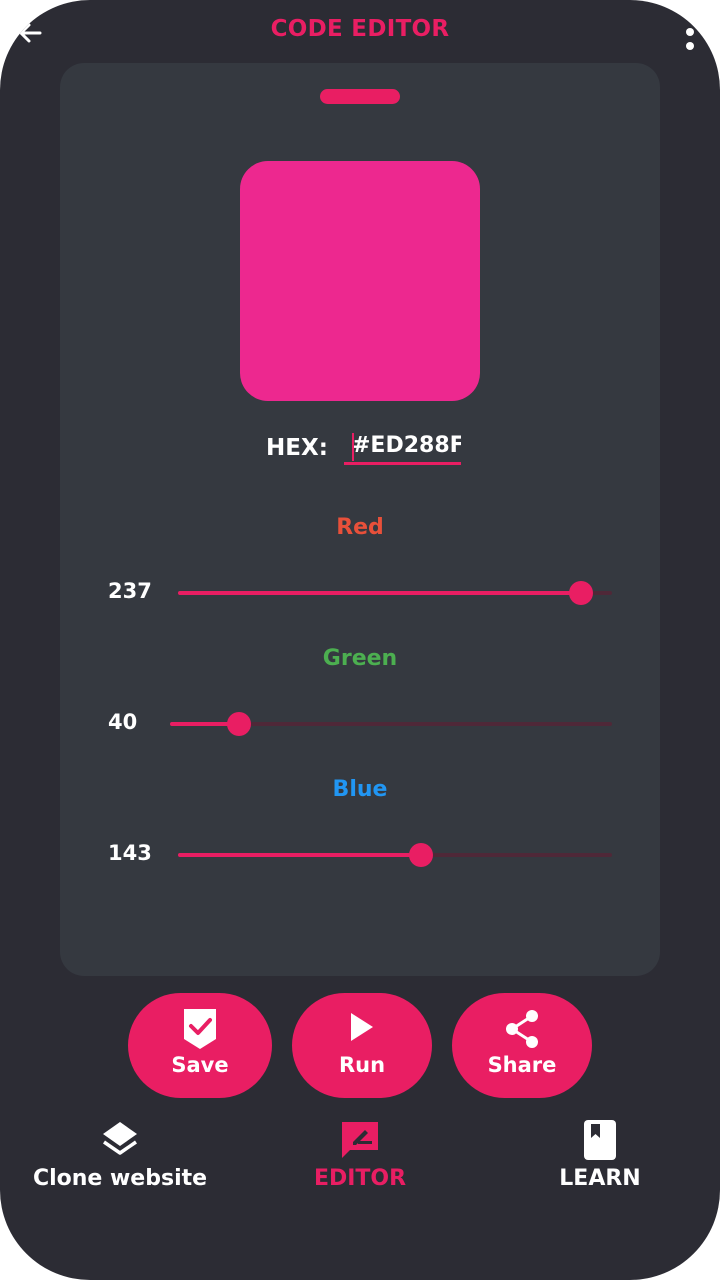  Describe the element at coordinates (200, 1065) in the screenshot. I see `save-label: Save` at that location.